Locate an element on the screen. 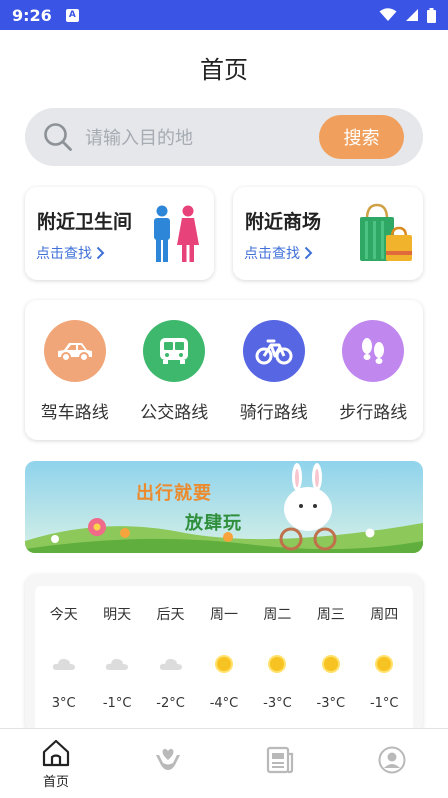  route-cycling-label: 骑行路线 is located at coordinates (273, 413).